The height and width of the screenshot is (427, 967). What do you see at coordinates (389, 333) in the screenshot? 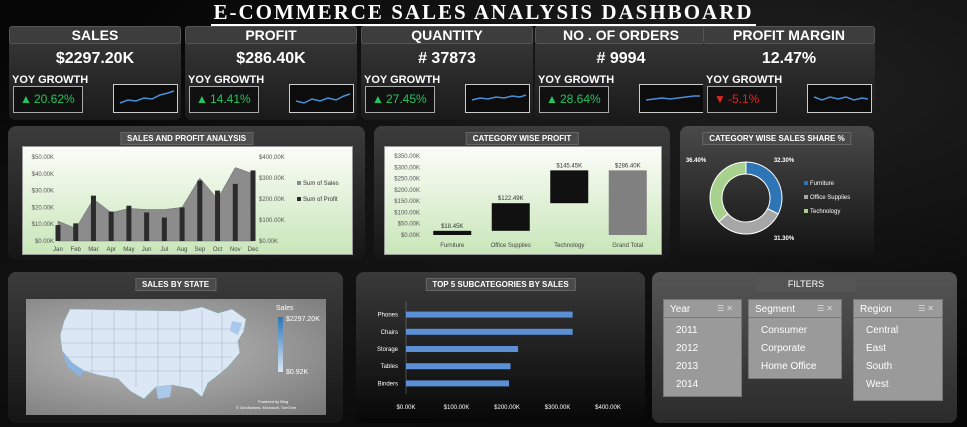
I see `y-tick-label: Chairs` at bounding box center [389, 333].